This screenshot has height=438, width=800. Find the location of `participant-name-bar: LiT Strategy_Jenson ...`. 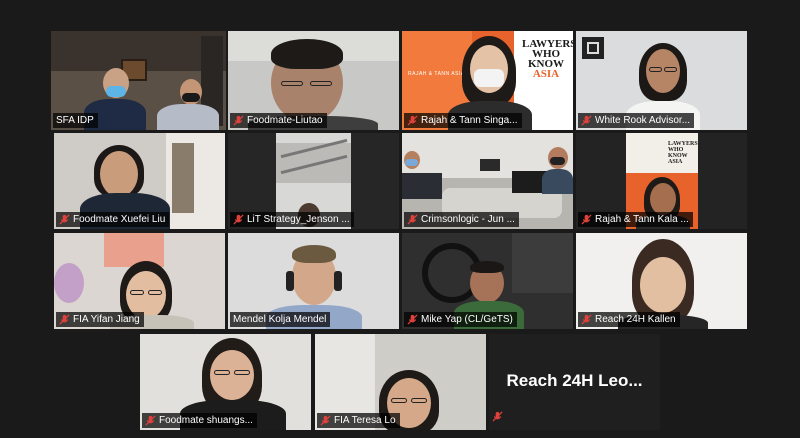

participant-name-bar: LiT Strategy_Jenson ... is located at coordinates (292, 219).